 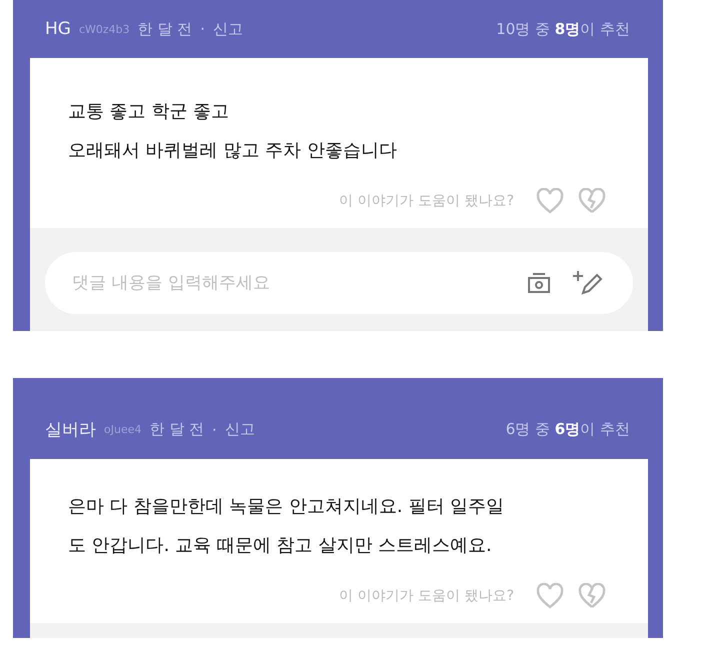 What do you see at coordinates (58, 29) in the screenshot?
I see `author-name: HG` at bounding box center [58, 29].